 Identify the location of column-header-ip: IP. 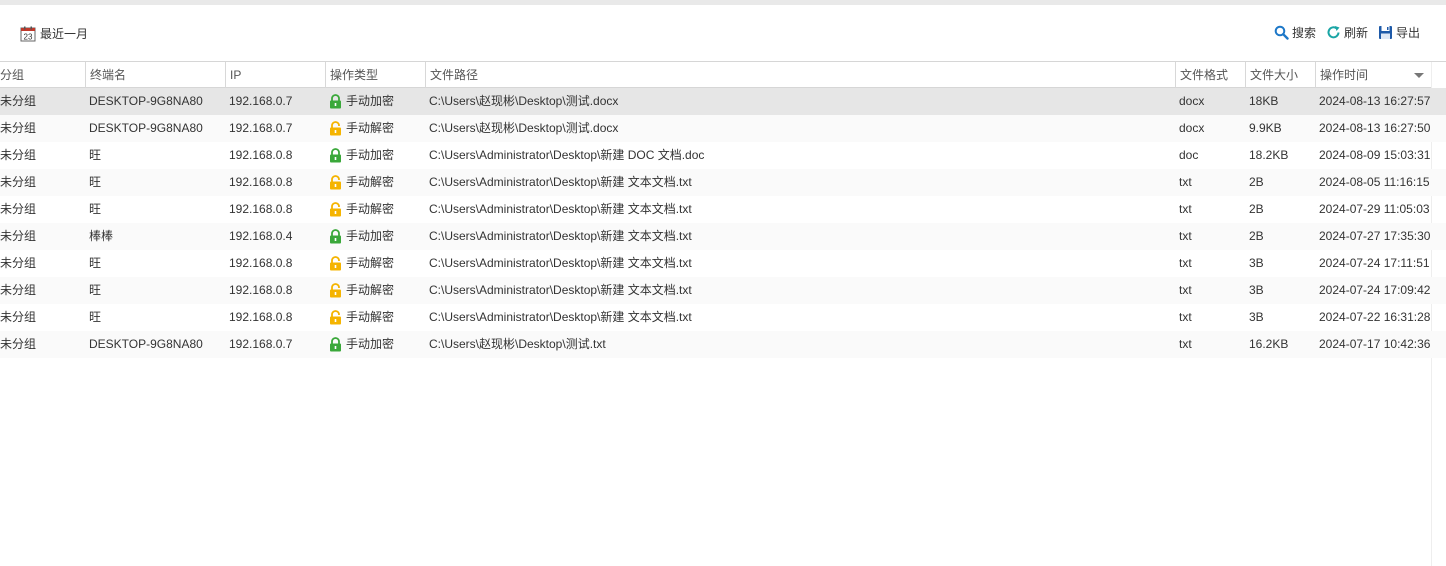
(275, 75).